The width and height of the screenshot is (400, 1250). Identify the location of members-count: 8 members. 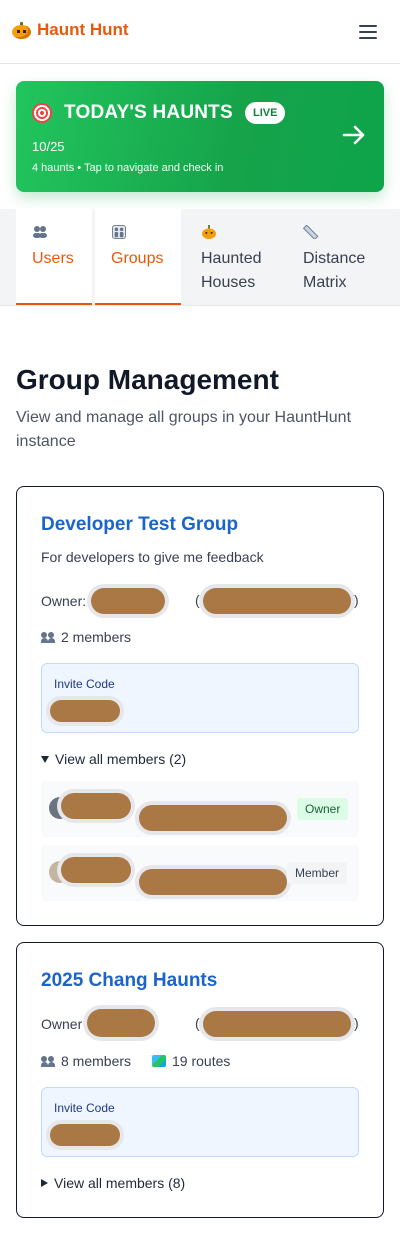
(86, 1061).